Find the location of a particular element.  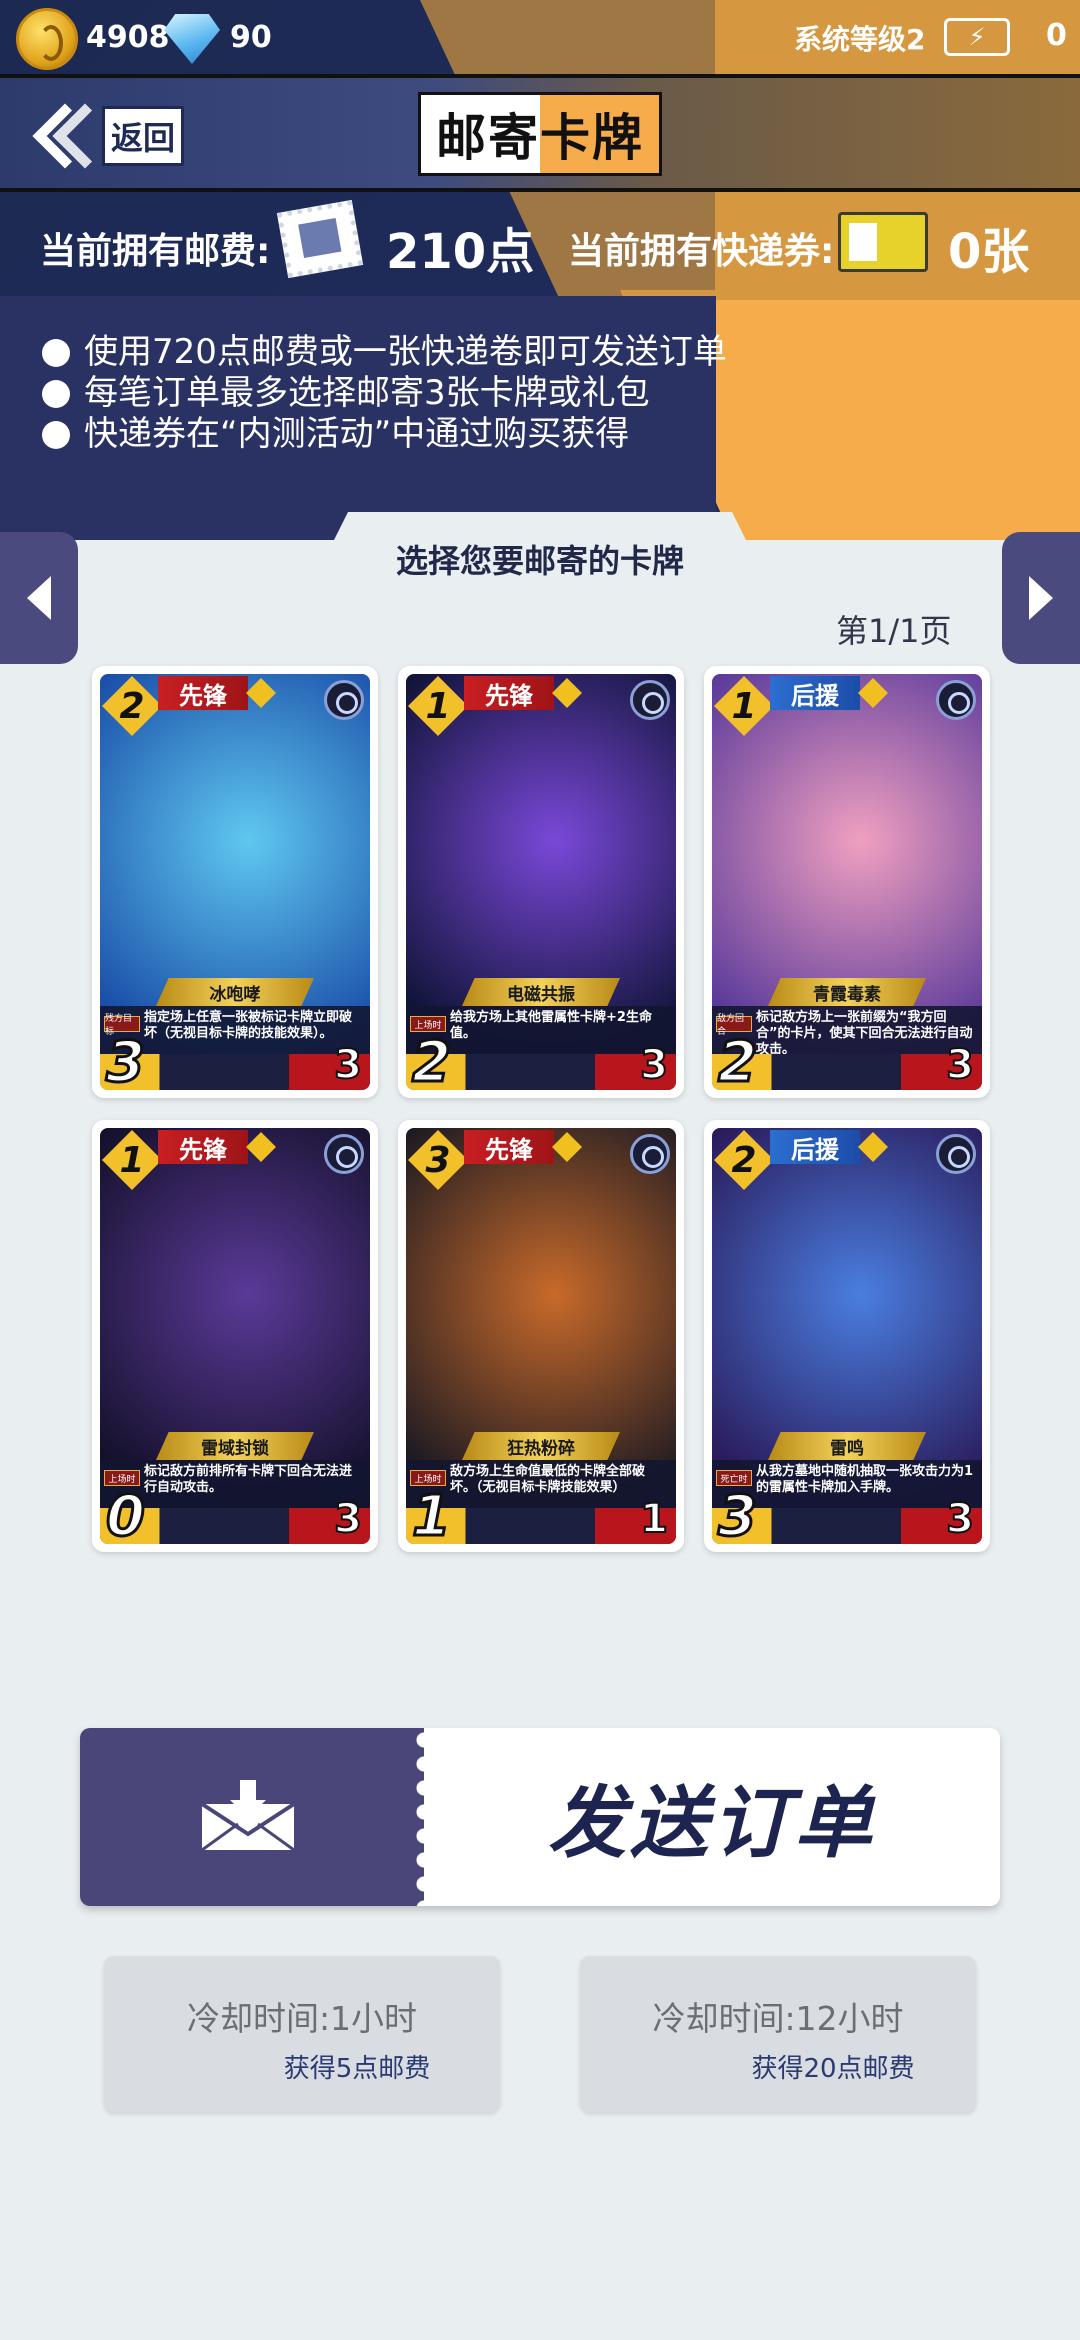

back-chevron-icon is located at coordinates (63, 136).